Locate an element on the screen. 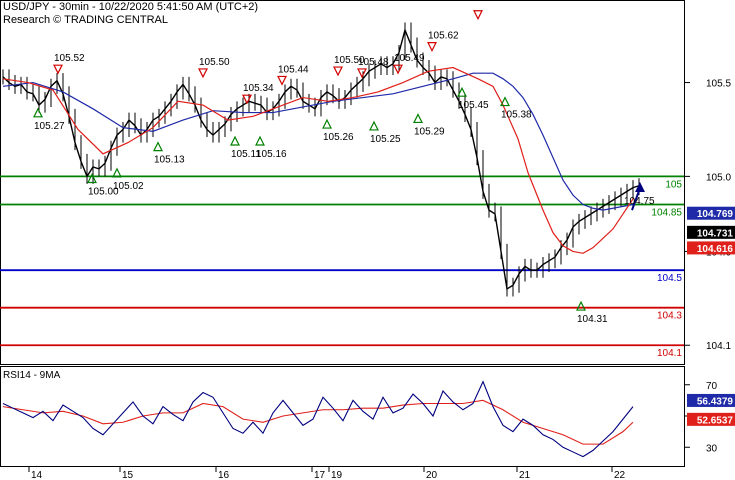 The image size is (735, 480). marker-low-label-15: 105.29 is located at coordinates (429, 131).